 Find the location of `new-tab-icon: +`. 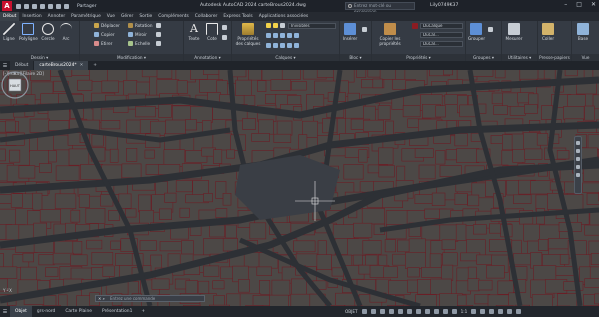

new-tab-icon: + is located at coordinates (95, 65).